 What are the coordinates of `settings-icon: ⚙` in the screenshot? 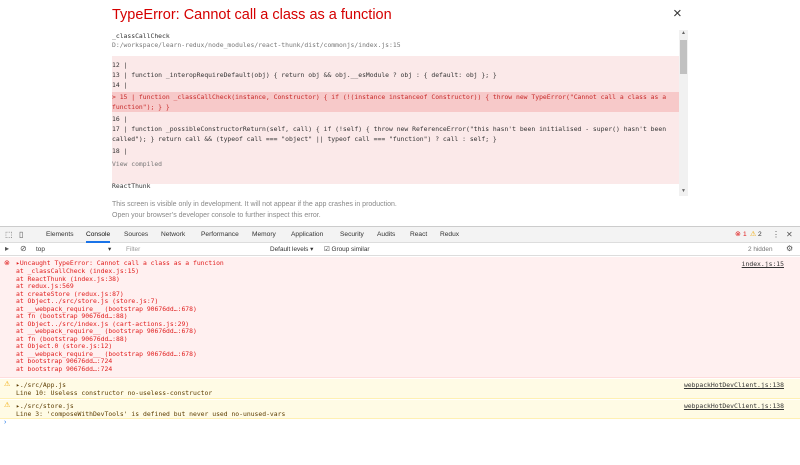 It's located at (789, 249).